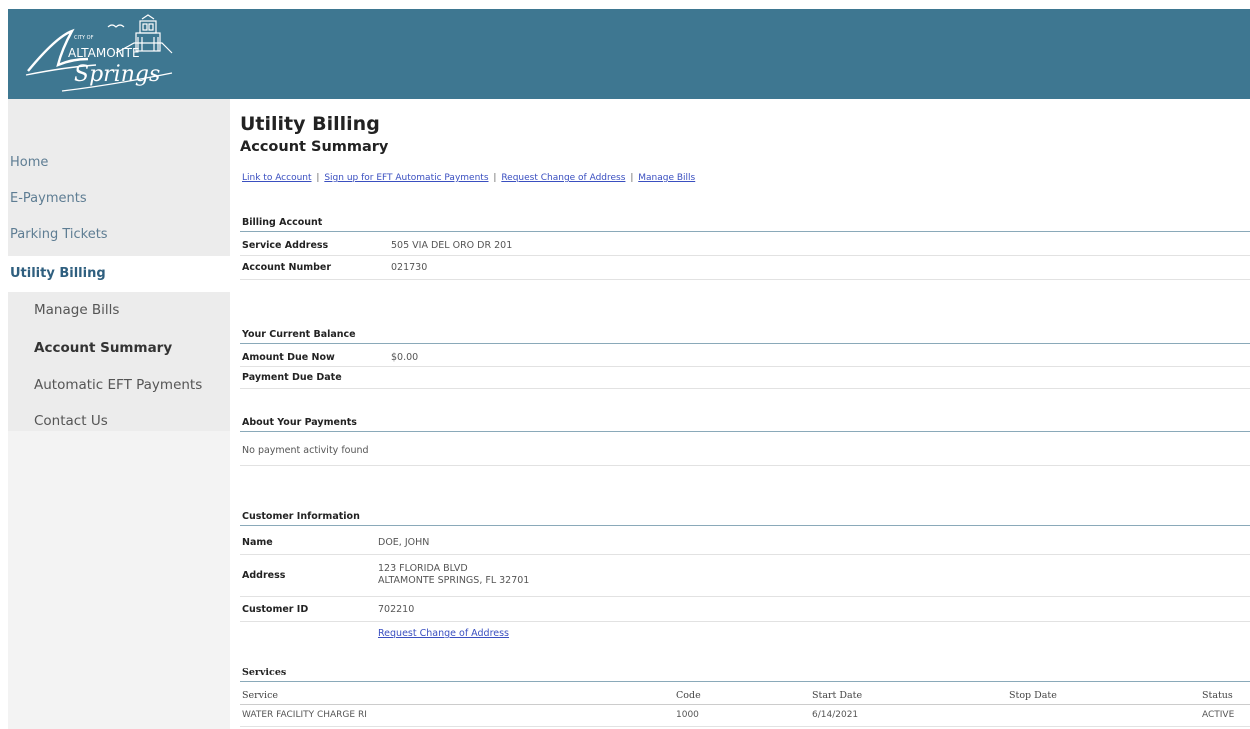  I want to click on service-address-label: Service Address, so click(285, 245).